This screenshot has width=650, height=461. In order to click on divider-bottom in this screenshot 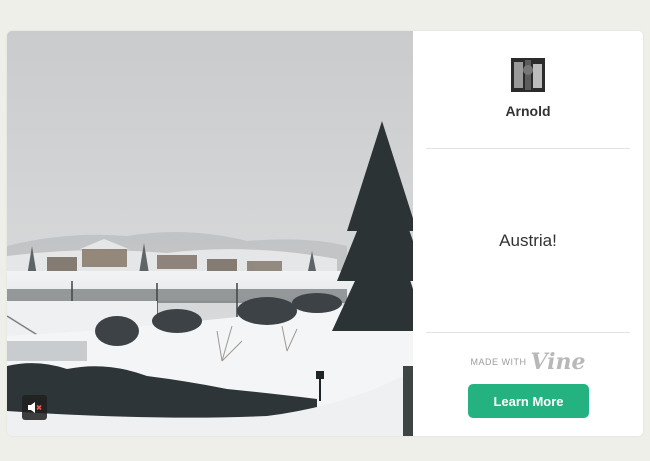, I will do `click(528, 332)`.